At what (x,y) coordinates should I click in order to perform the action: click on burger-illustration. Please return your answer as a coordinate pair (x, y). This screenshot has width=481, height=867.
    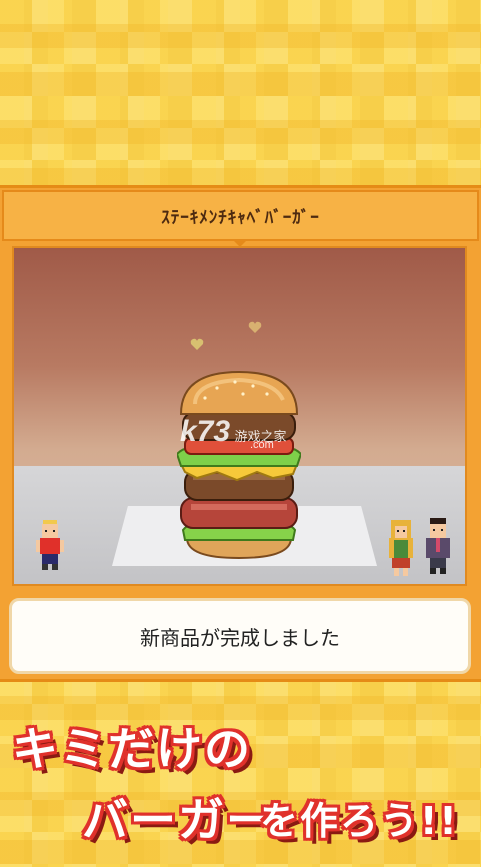
    Looking at the image, I should click on (239, 465).